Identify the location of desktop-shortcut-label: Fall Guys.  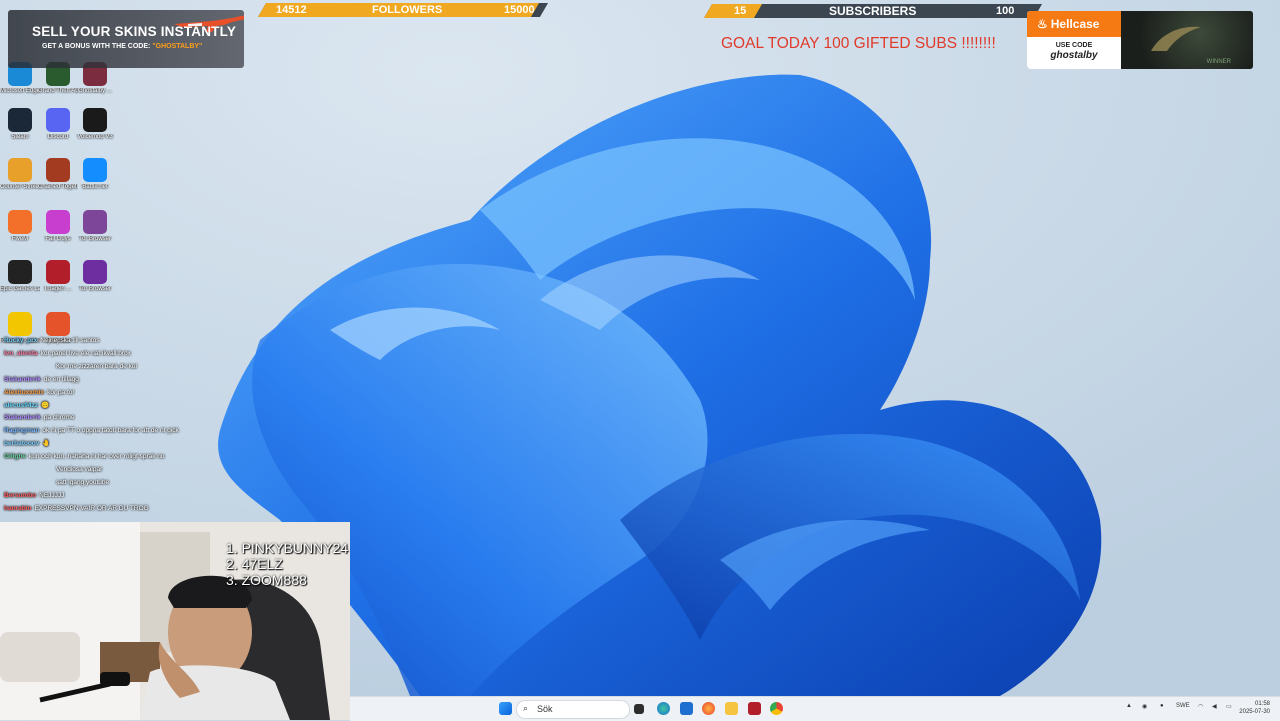
(58, 239).